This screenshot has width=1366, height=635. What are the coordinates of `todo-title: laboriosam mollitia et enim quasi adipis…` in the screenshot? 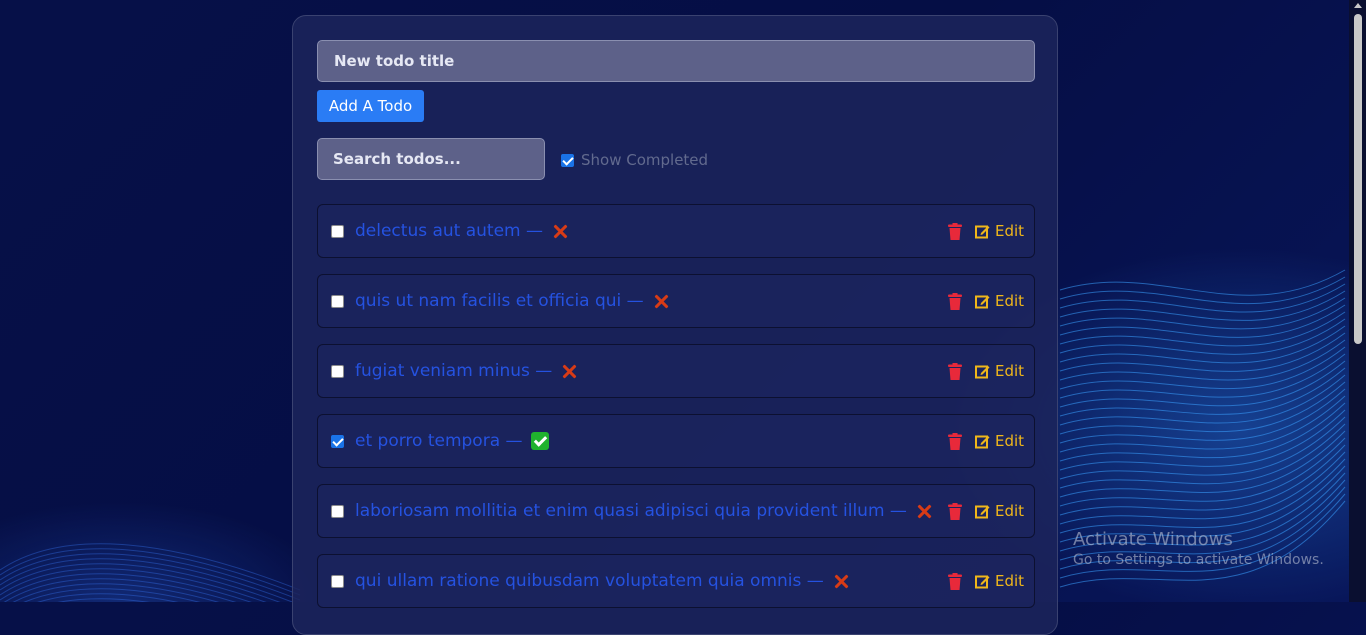 It's located at (631, 511).